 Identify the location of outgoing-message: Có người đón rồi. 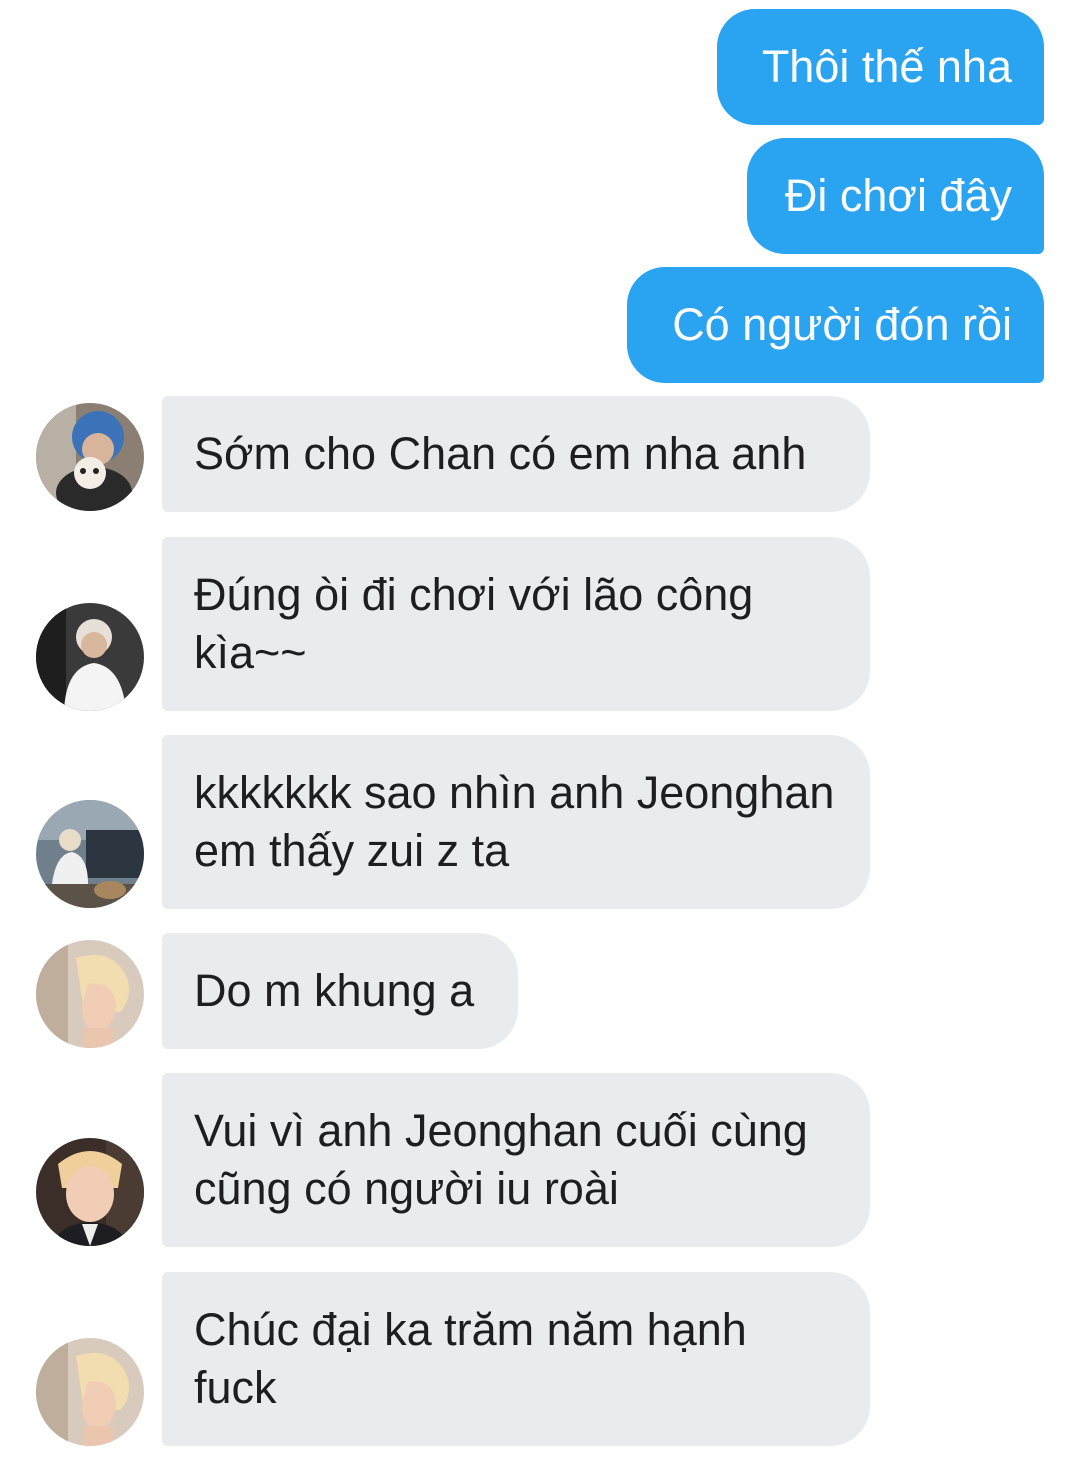
(835, 325).